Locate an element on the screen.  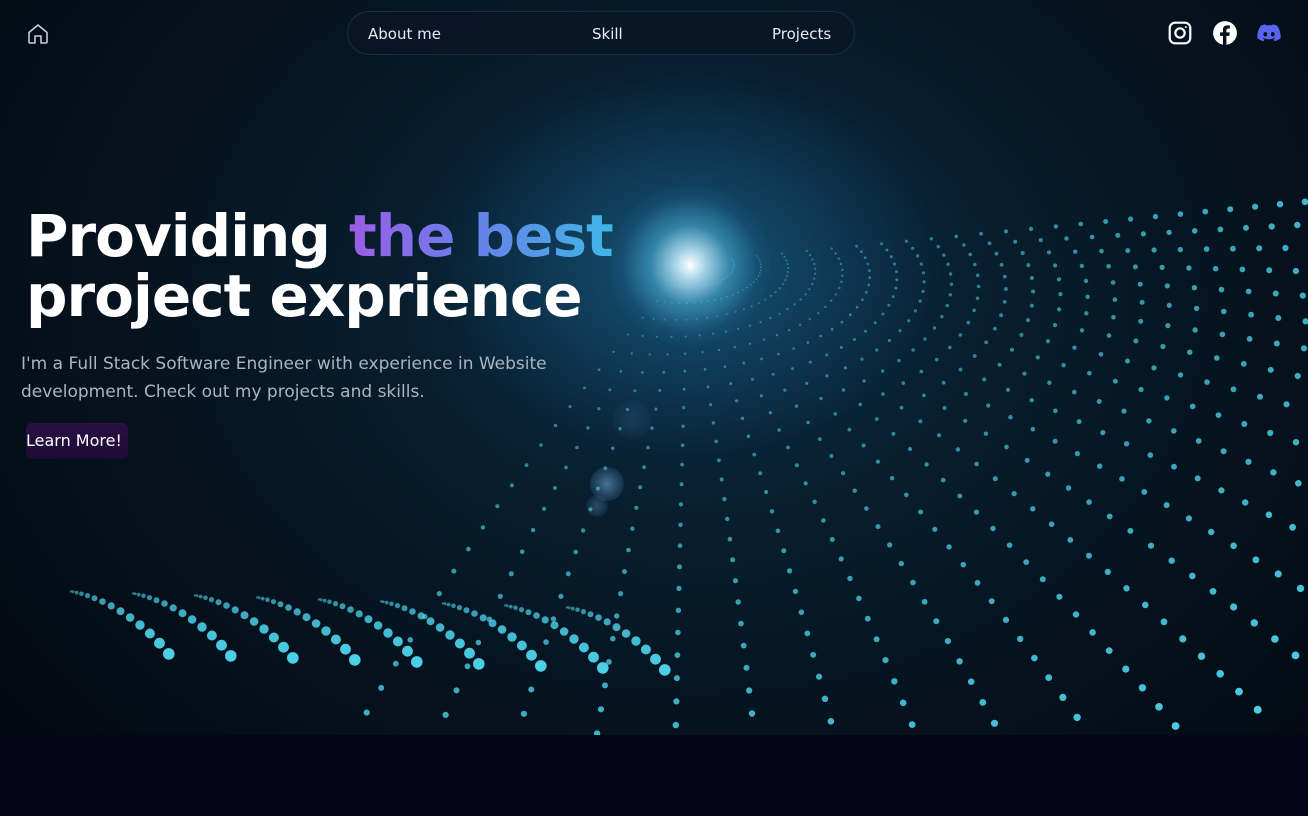
discord-icon is located at coordinates (1269, 33).